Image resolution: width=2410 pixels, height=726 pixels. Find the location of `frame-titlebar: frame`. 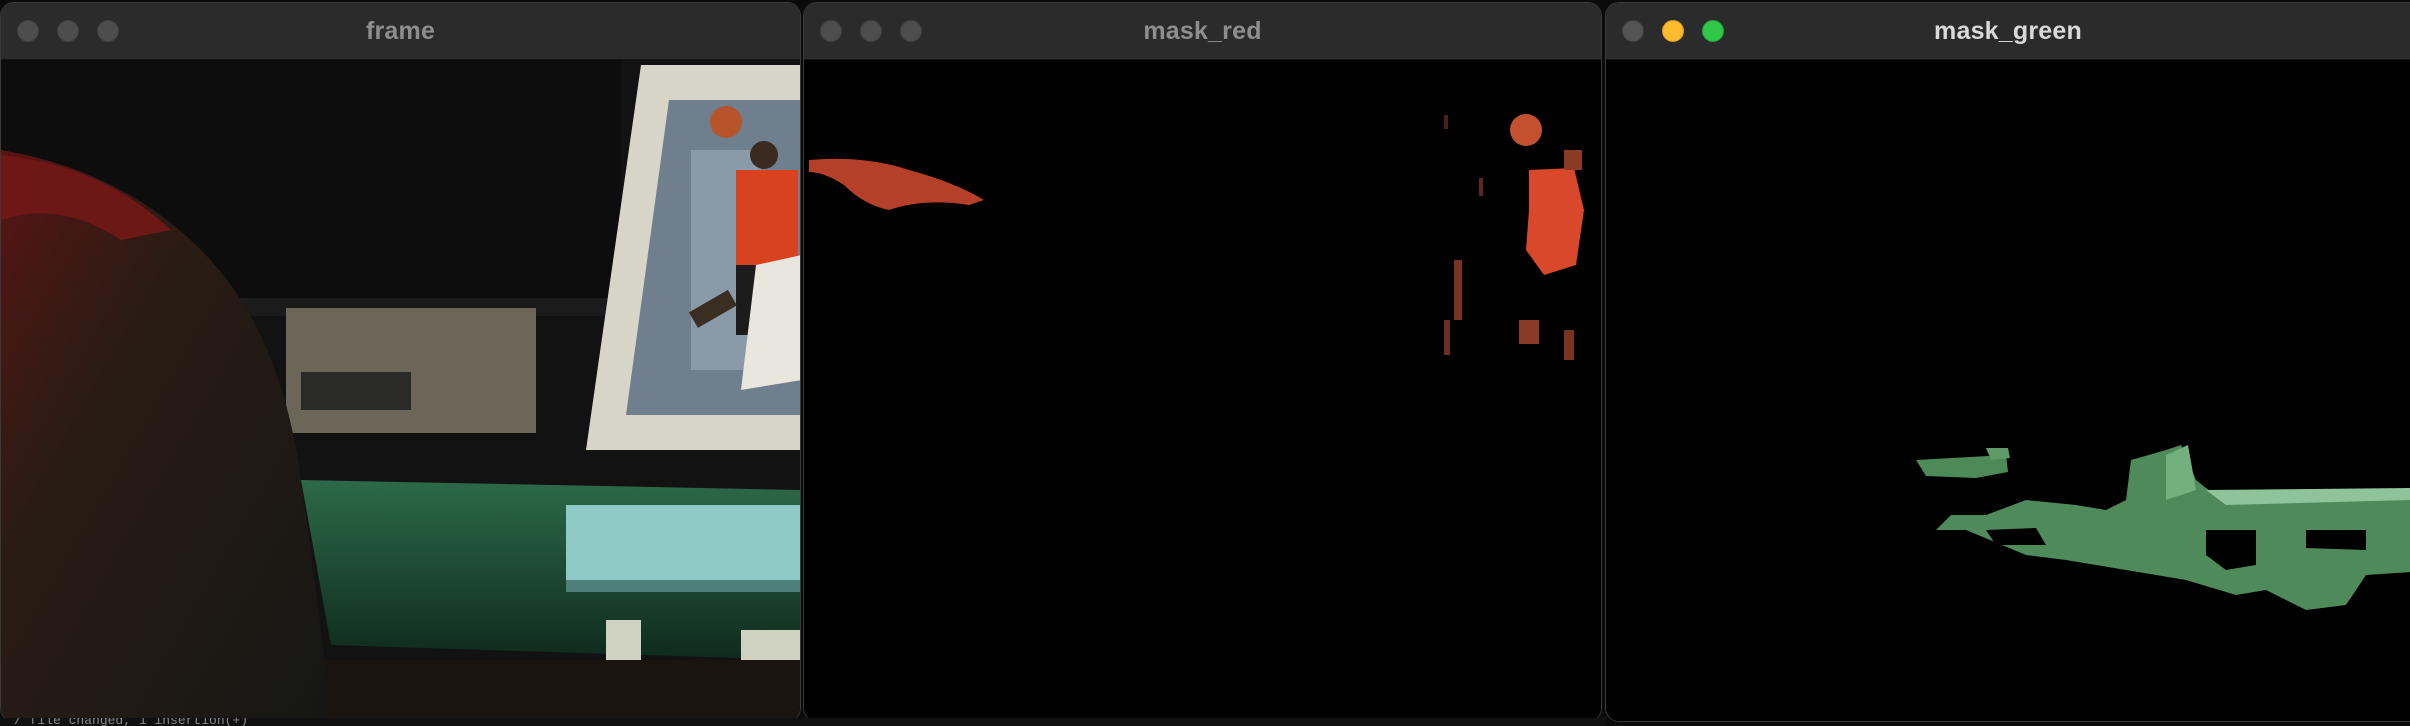

frame-titlebar: frame is located at coordinates (400, 31).